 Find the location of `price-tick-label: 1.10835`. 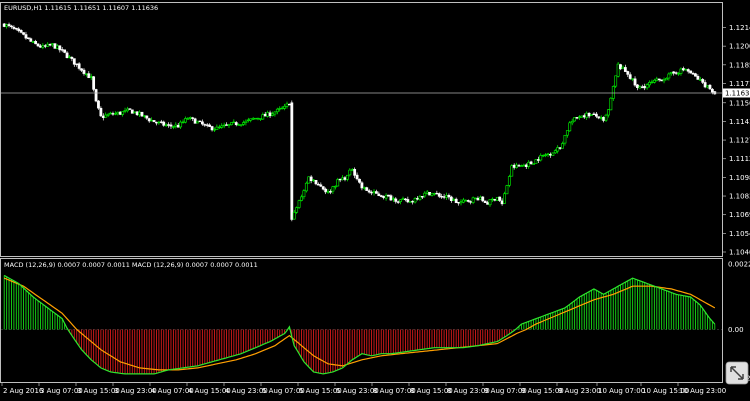

price-tick-label: 1.10835 is located at coordinates (739, 197).